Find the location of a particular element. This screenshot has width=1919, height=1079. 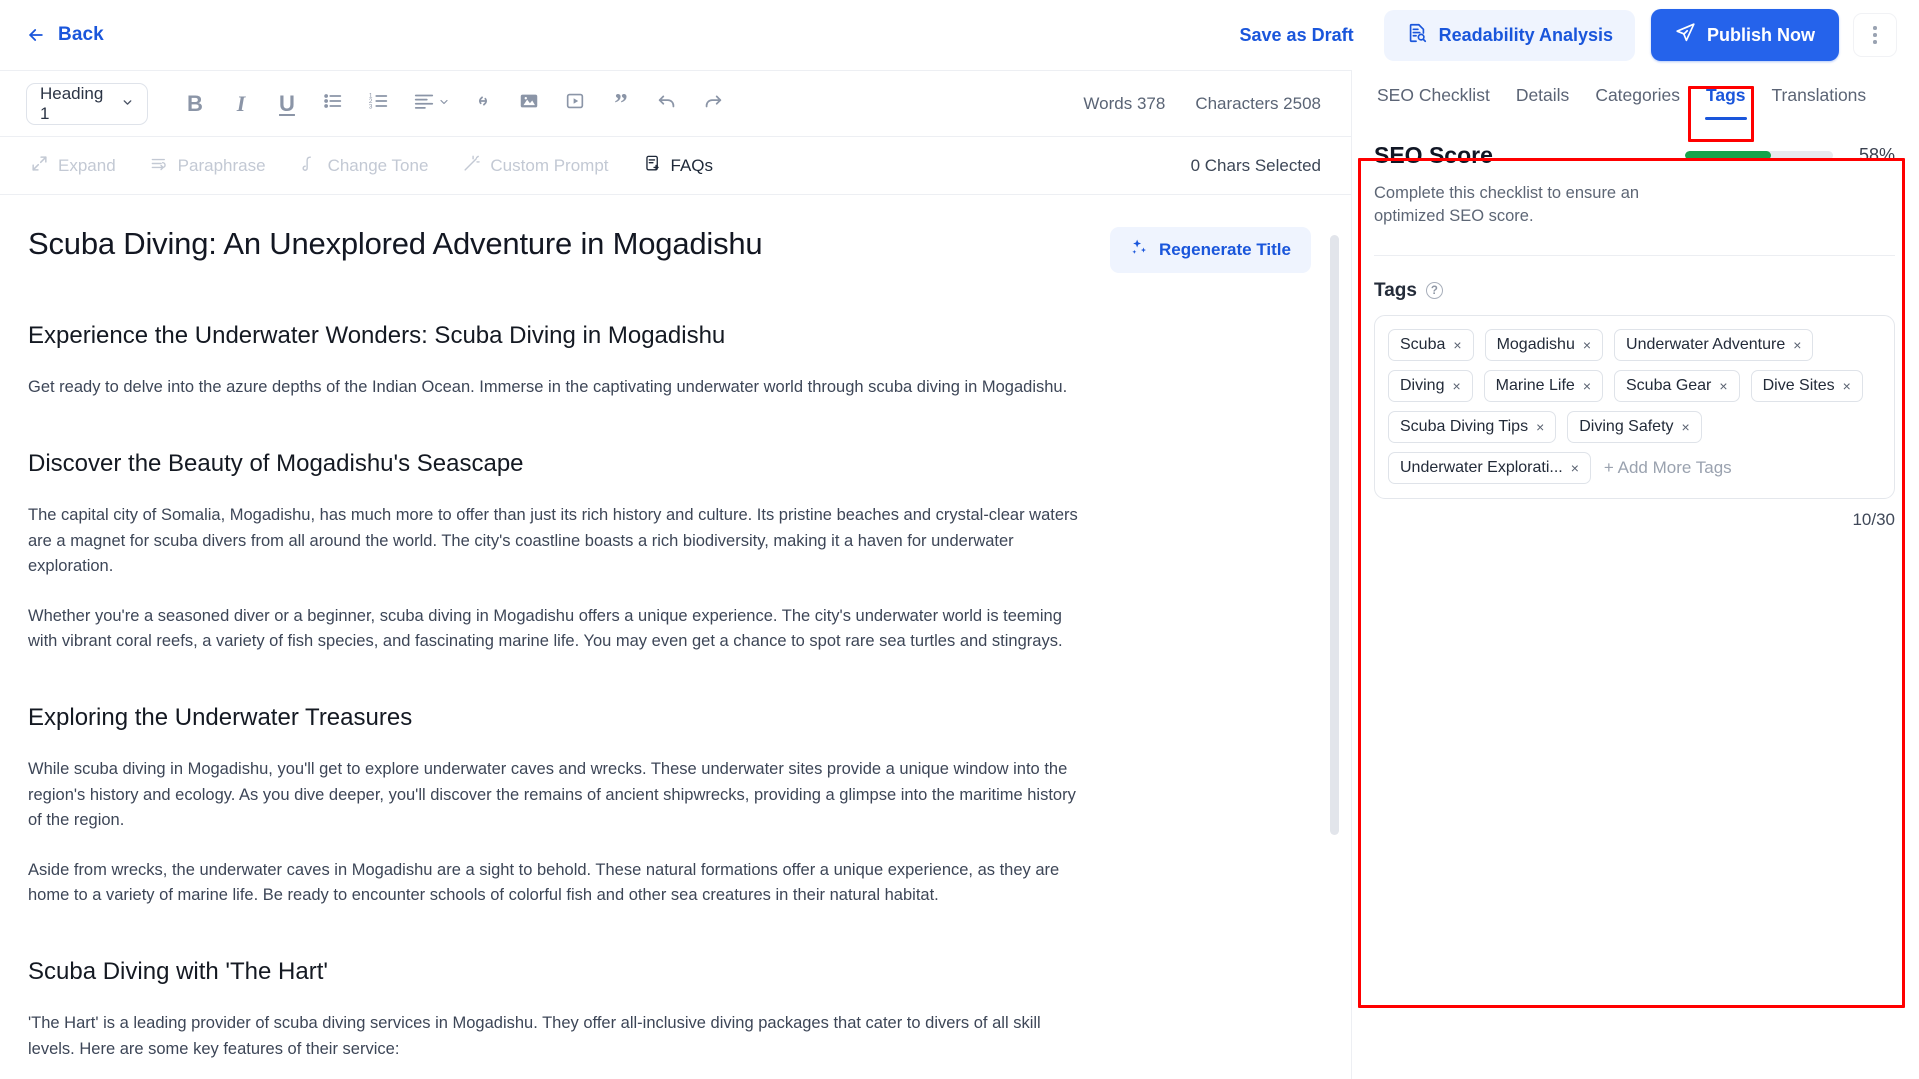

regenerate-title-label: Regenerate Title is located at coordinates (1225, 249).